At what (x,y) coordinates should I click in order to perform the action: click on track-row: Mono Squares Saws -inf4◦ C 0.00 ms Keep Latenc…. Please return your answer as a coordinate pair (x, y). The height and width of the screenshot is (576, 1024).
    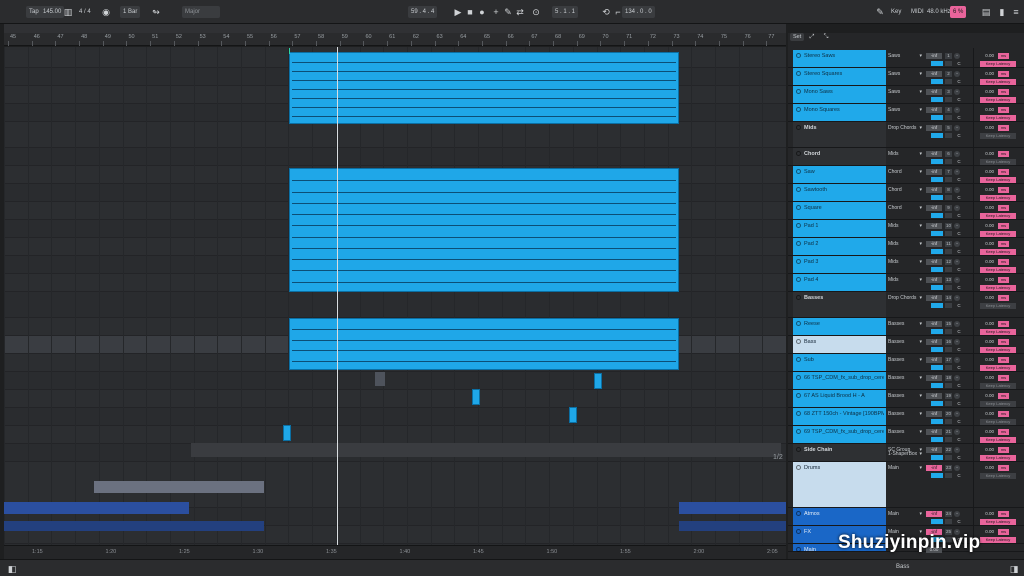
    Looking at the image, I should click on (906, 113).